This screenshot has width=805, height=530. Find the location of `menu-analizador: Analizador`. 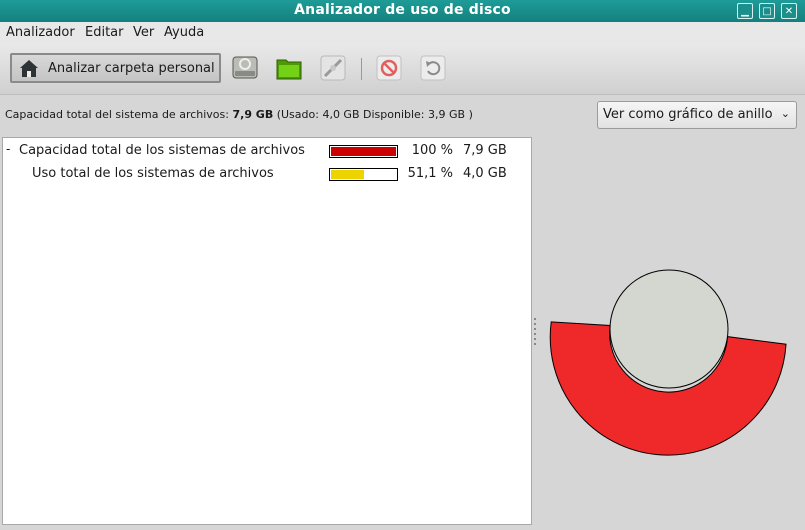

menu-analizador: Analizador is located at coordinates (40, 32).